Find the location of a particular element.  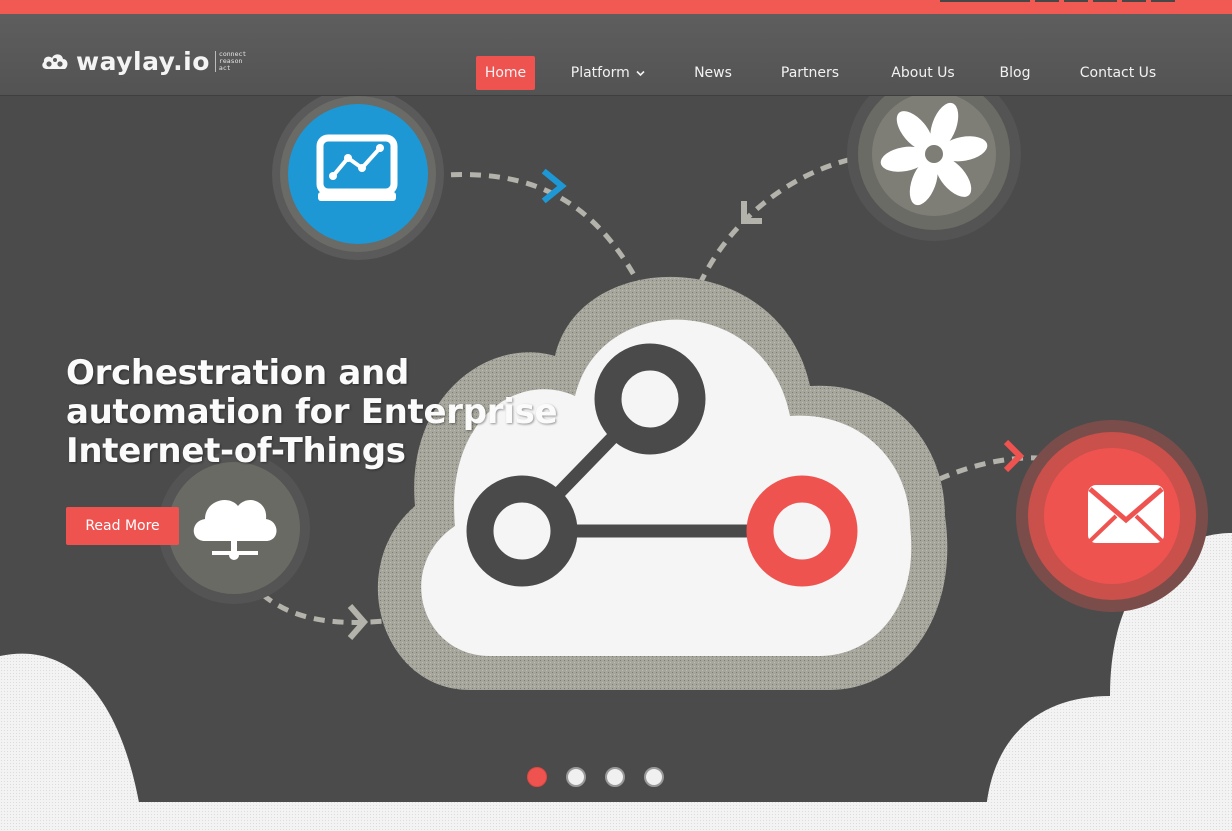

nav-item-label: News is located at coordinates (713, 73).